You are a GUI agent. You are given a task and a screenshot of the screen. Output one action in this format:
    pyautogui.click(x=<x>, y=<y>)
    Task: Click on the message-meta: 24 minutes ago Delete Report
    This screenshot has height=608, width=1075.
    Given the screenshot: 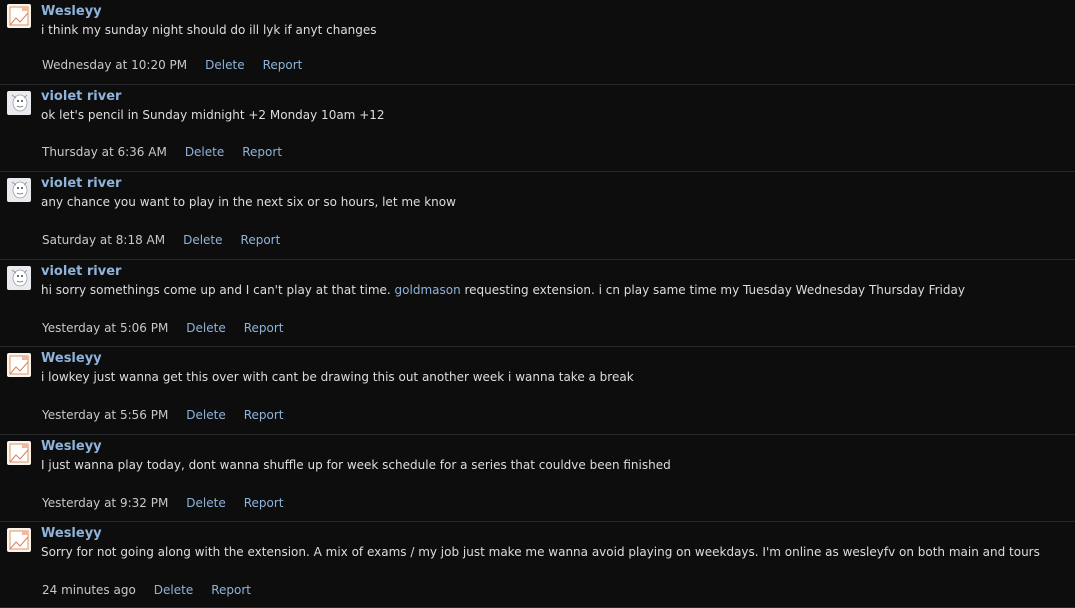 What is the action you would take?
    pyautogui.click(x=155, y=590)
    